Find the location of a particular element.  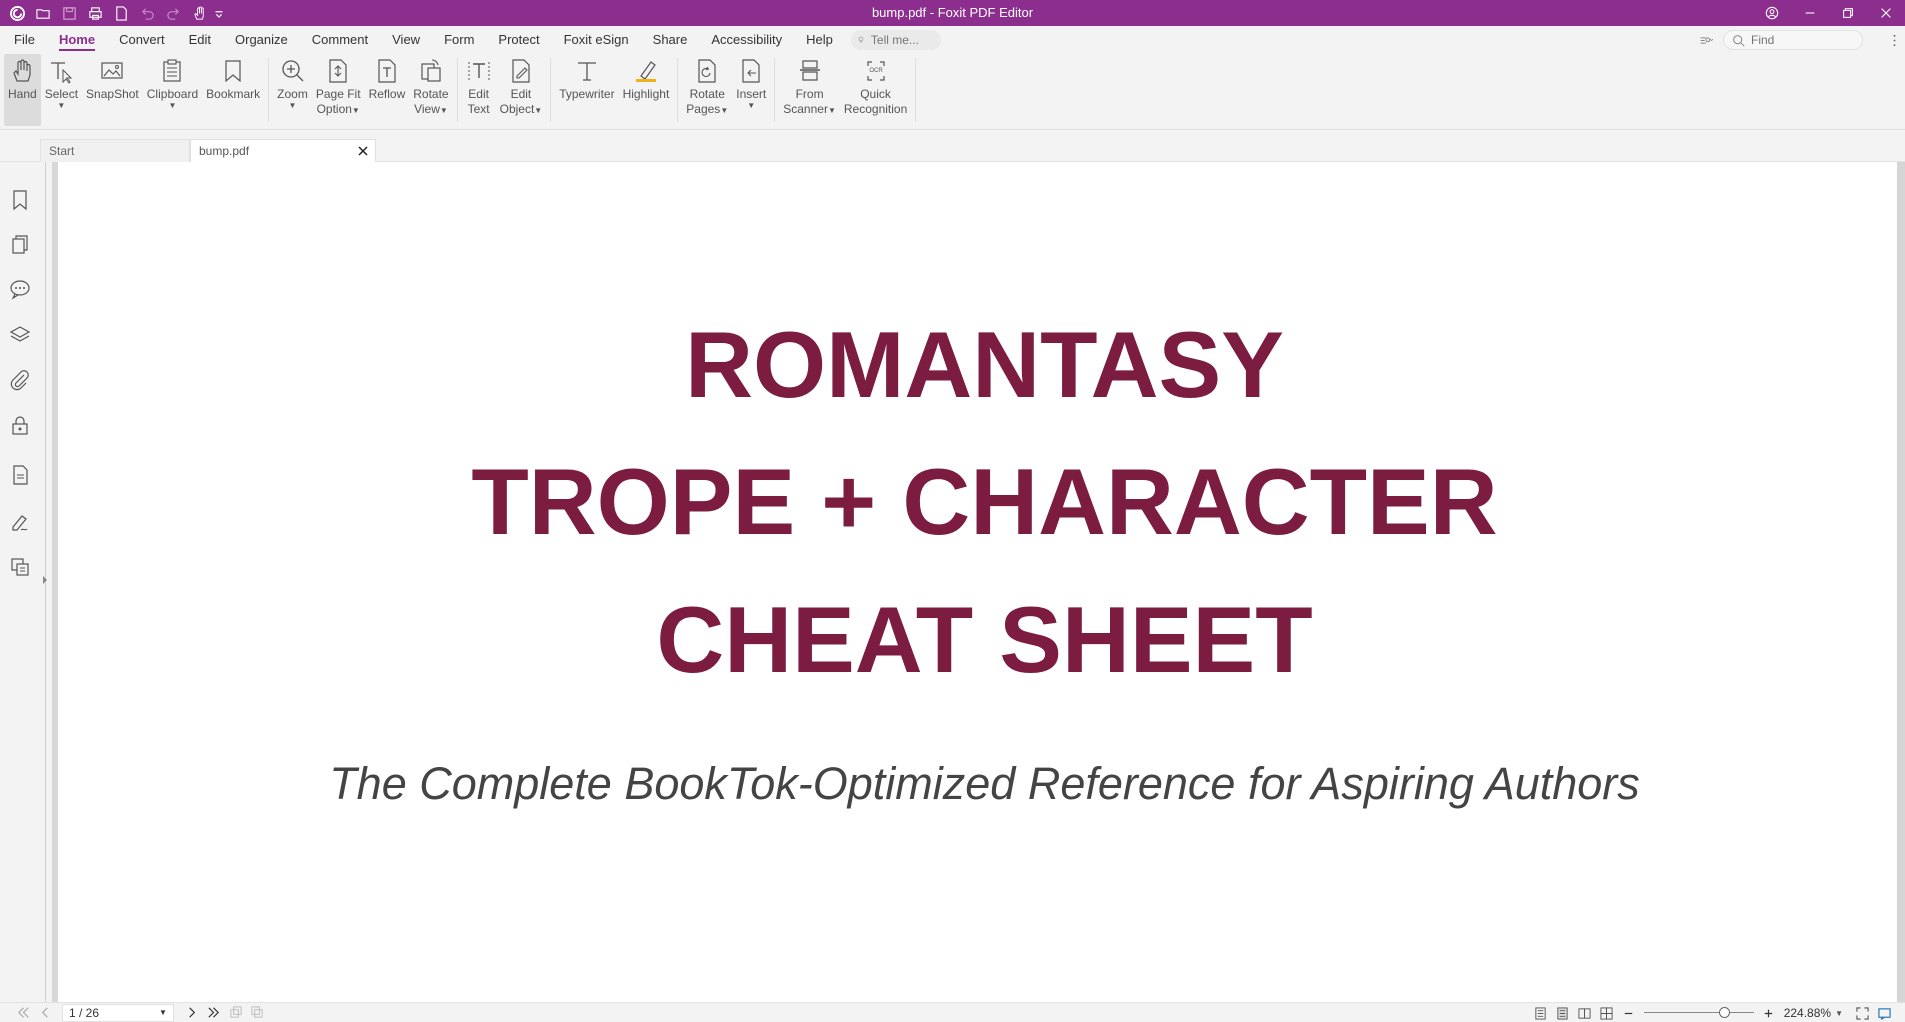

previous-page-icon is located at coordinates (45, 1012).